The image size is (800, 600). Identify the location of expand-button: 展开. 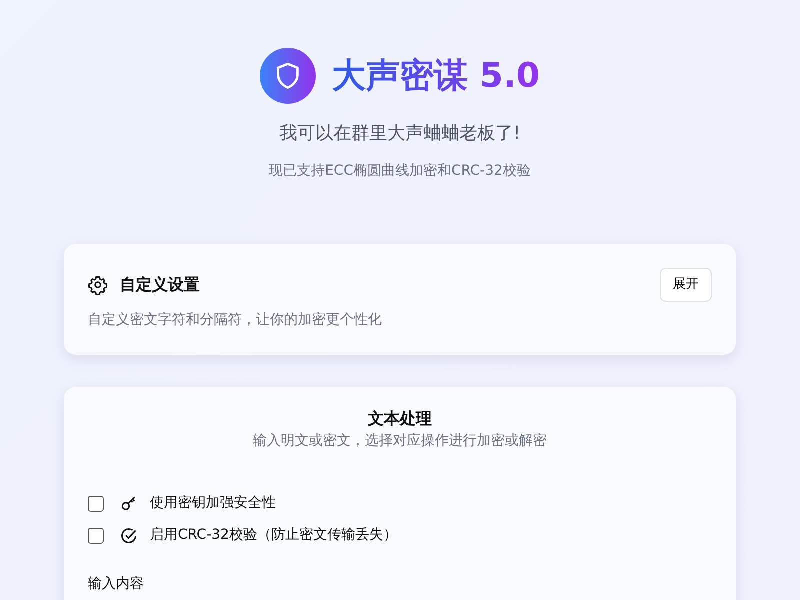
(686, 285).